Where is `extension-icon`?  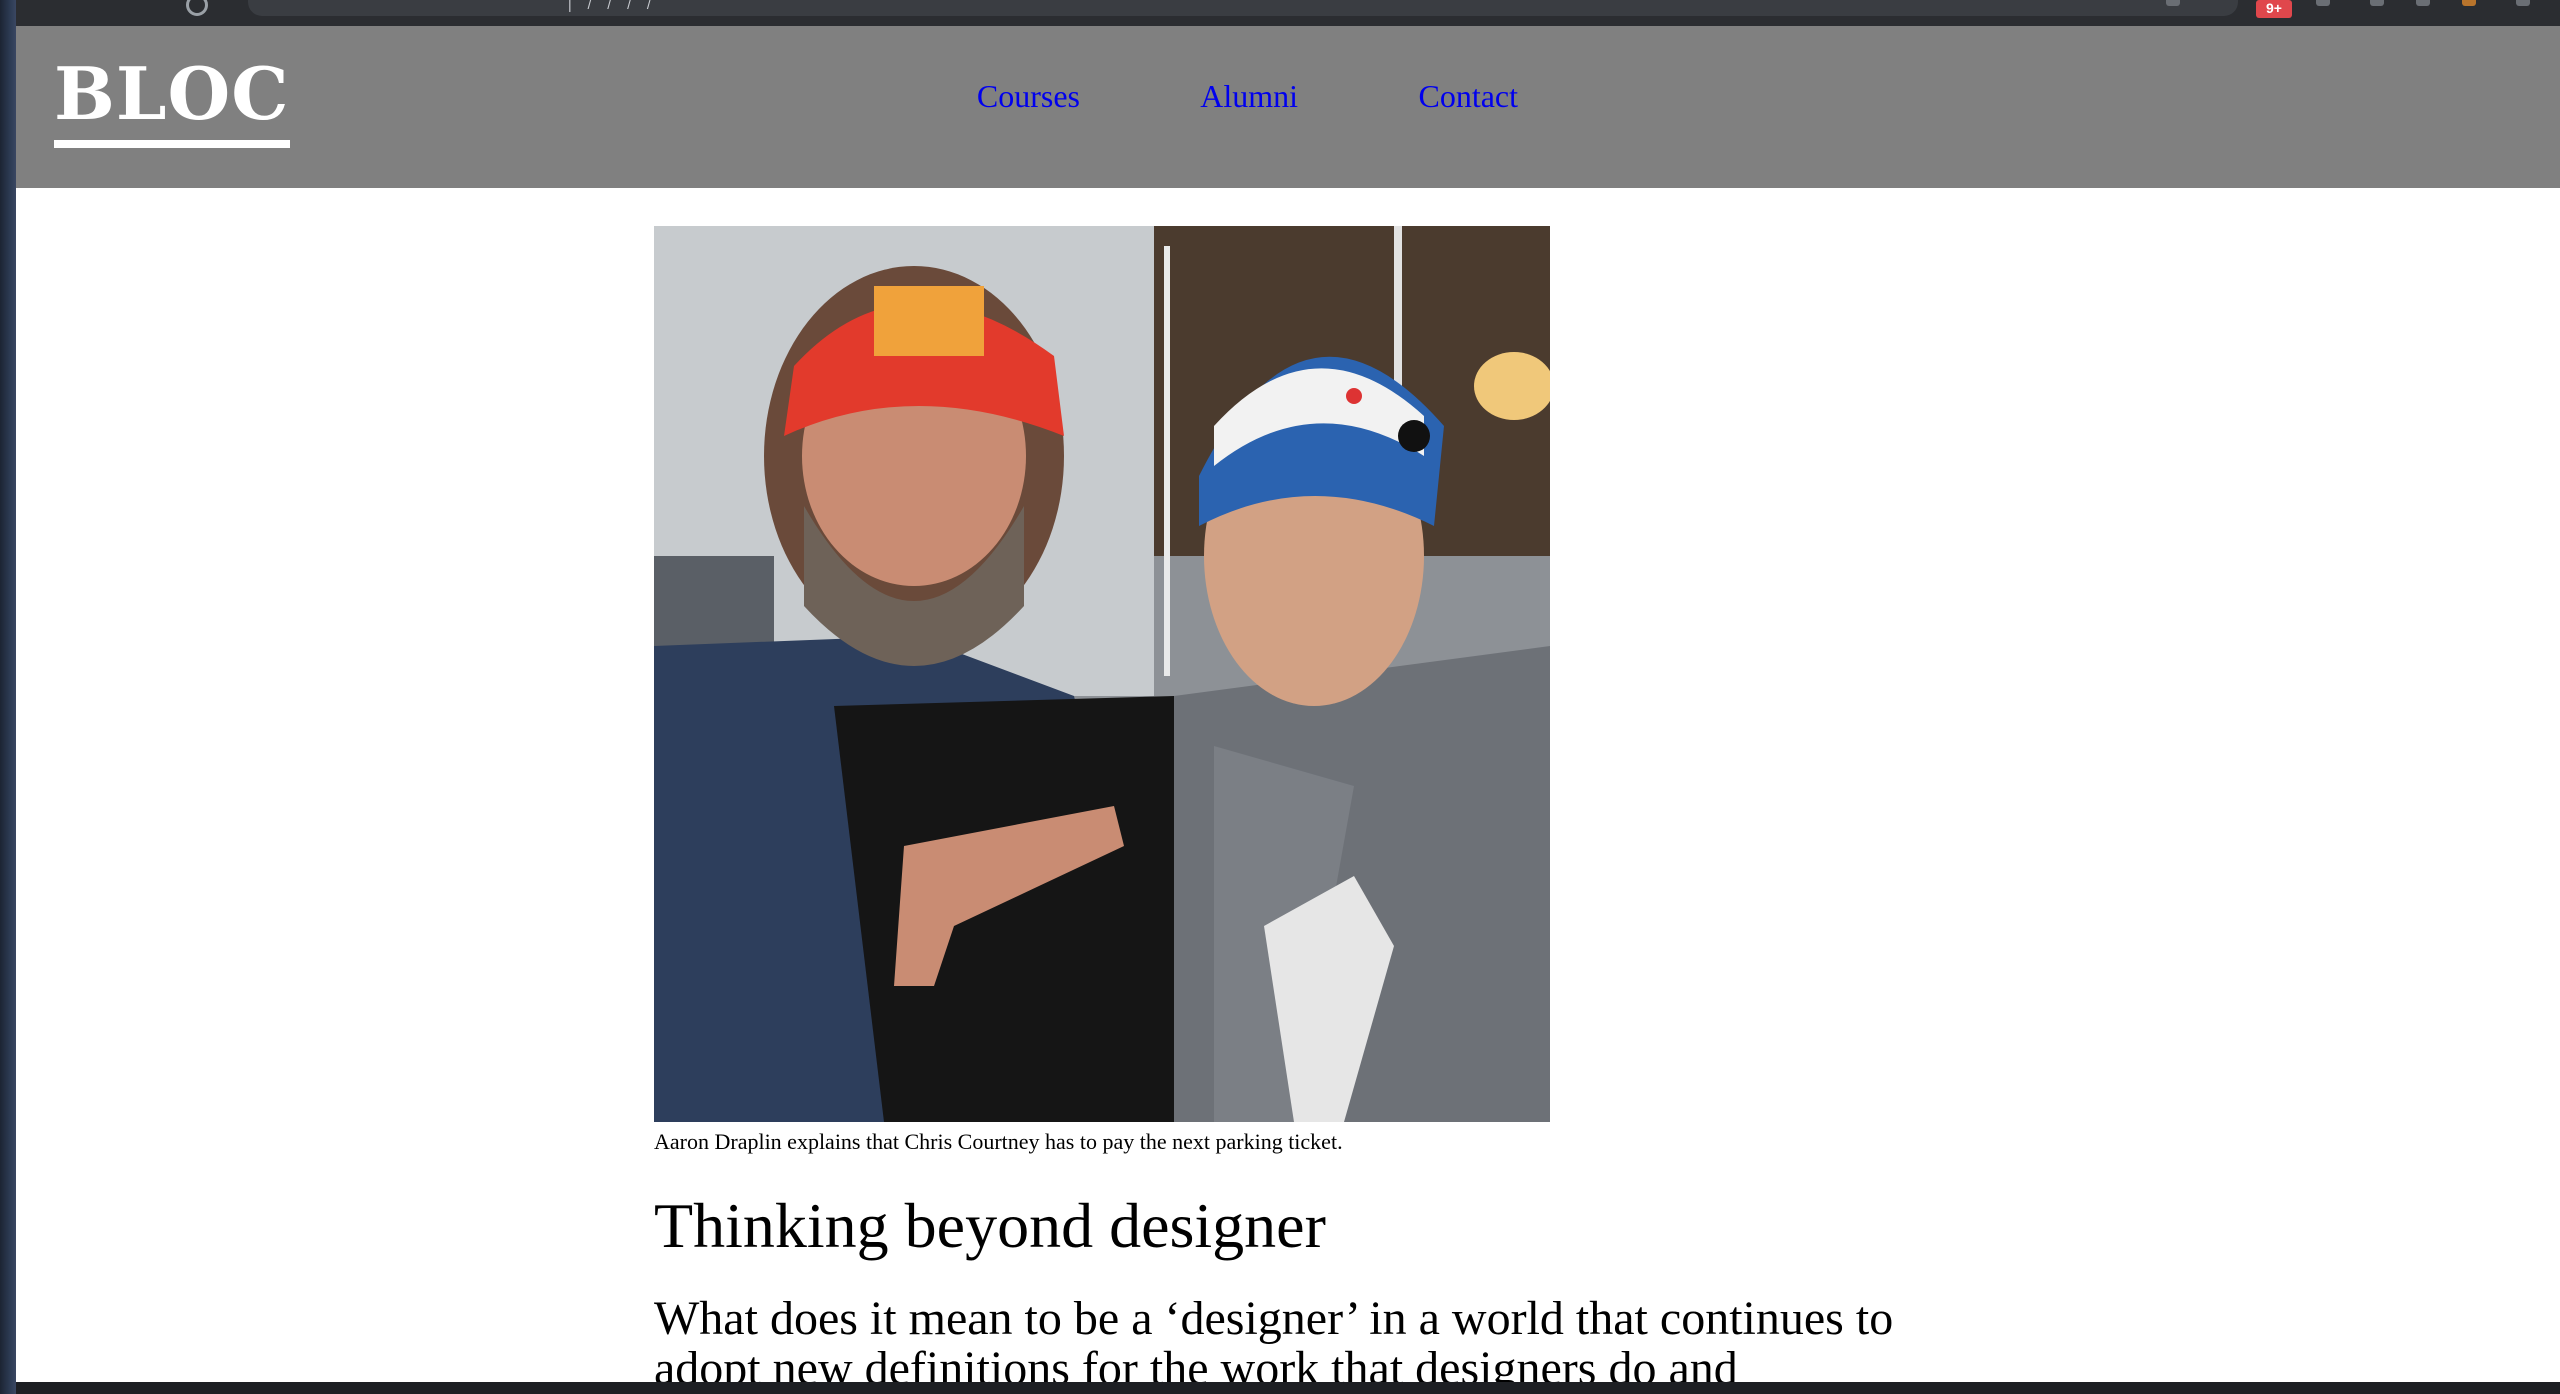
extension-icon is located at coordinates (2323, 3).